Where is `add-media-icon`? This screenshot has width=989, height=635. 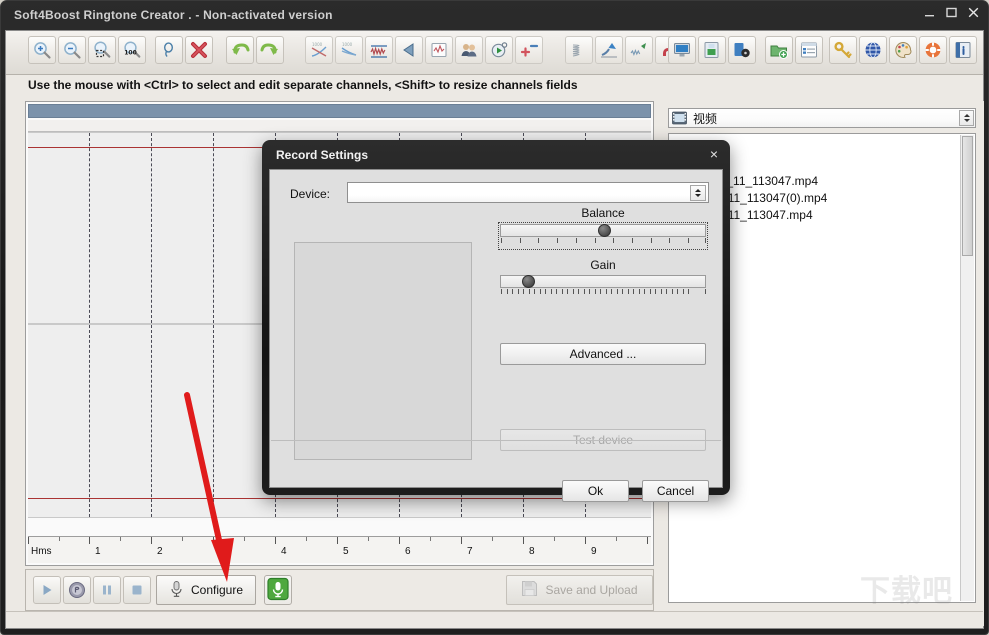 add-media-icon is located at coordinates (779, 50).